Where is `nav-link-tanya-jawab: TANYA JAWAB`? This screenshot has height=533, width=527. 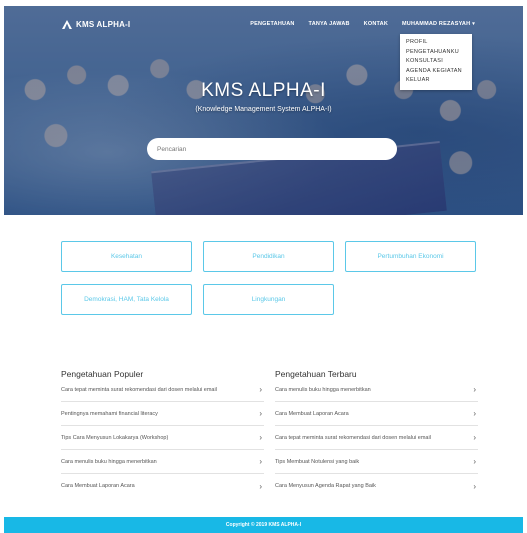 nav-link-tanya-jawab: TANYA JAWAB is located at coordinates (329, 24).